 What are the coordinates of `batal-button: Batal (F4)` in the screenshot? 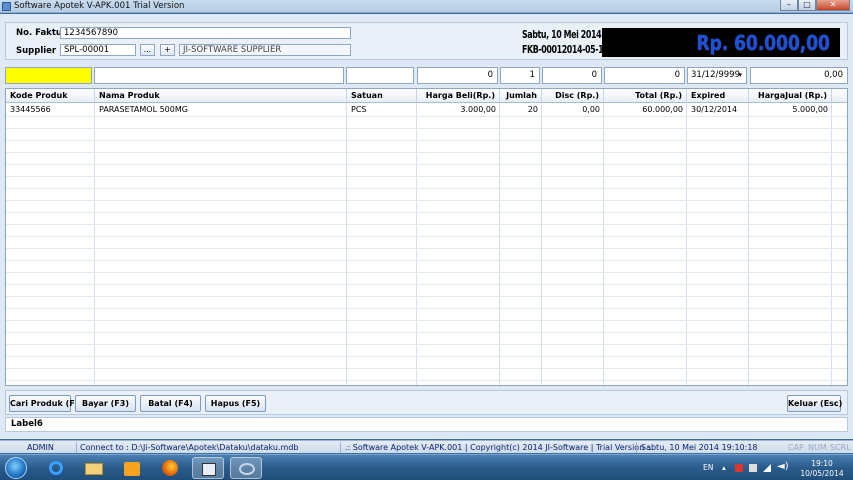 It's located at (170, 403).